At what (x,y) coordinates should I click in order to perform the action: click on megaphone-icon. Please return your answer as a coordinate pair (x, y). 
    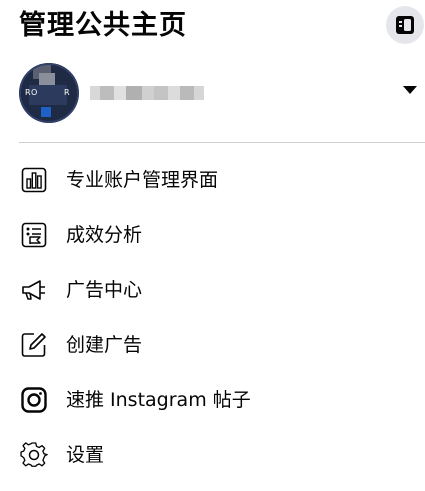
    Looking at the image, I should click on (33, 290).